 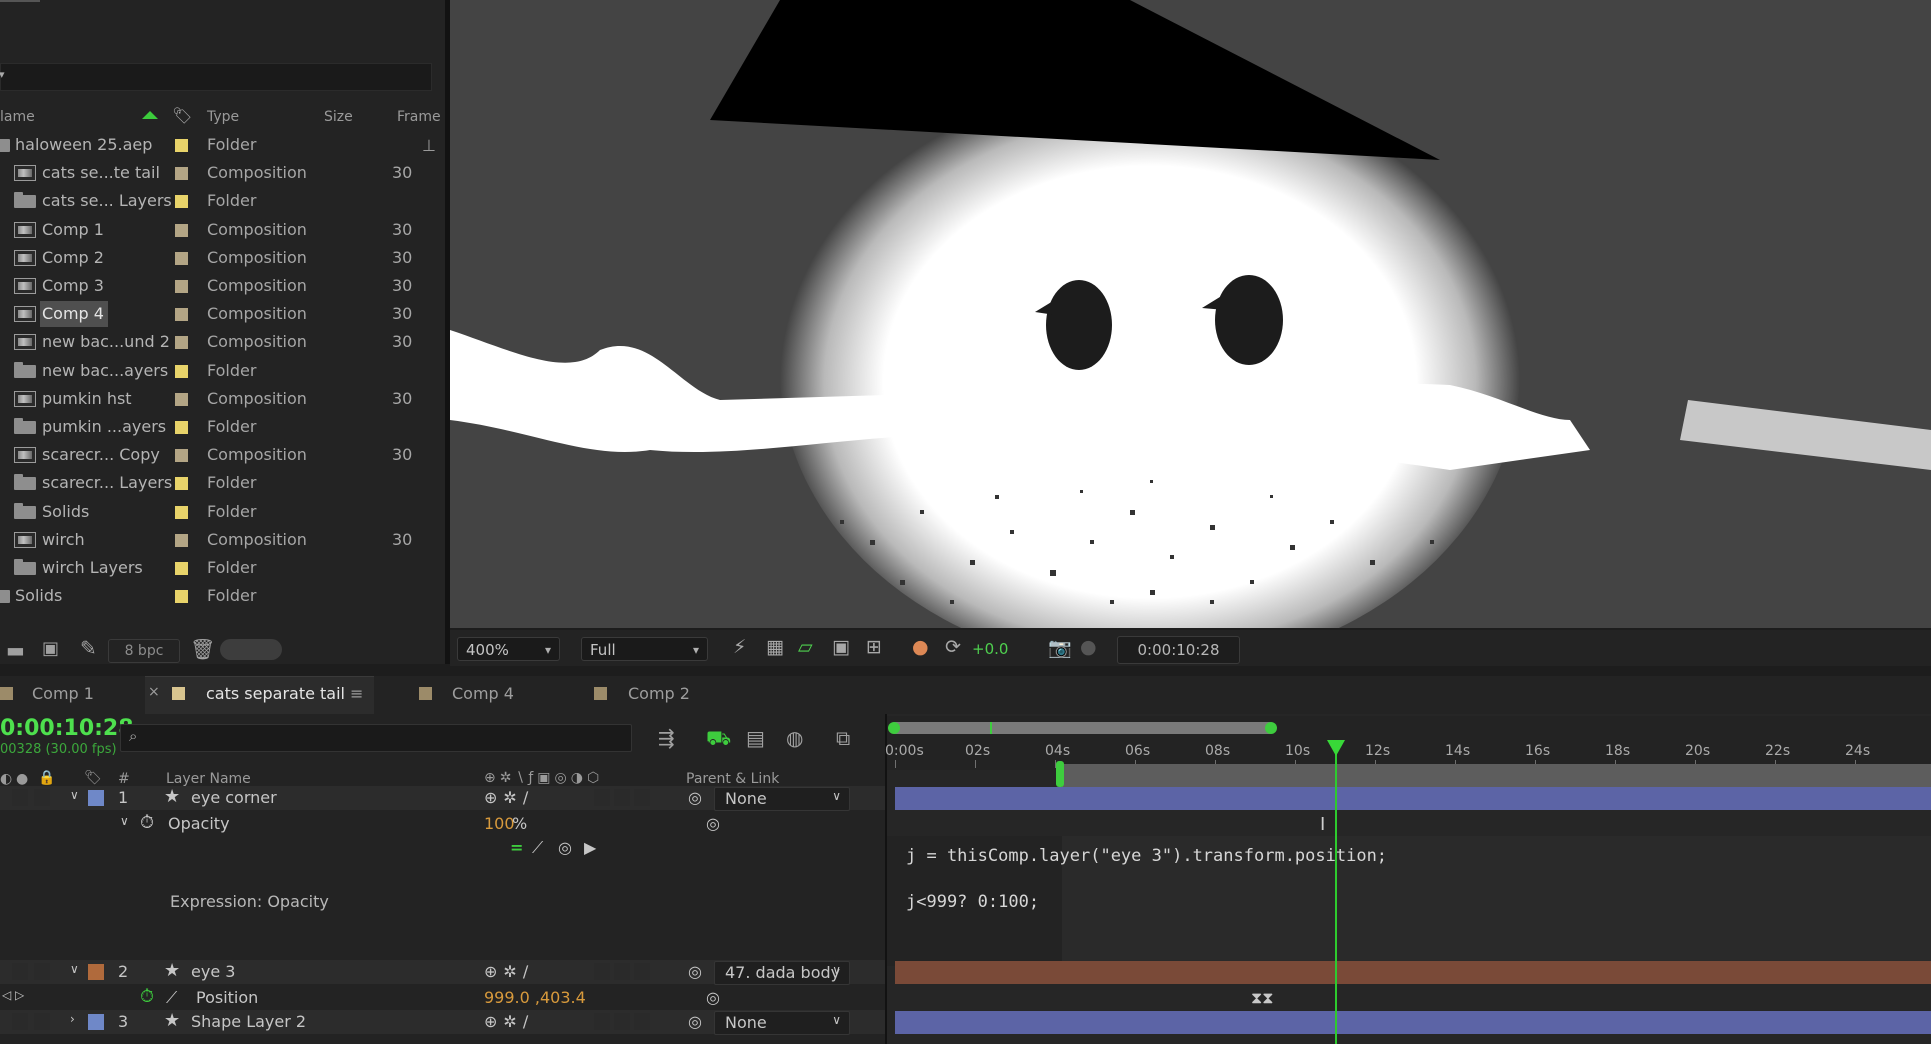 I want to click on project-item-name: Comp 2, so click(x=74, y=258).